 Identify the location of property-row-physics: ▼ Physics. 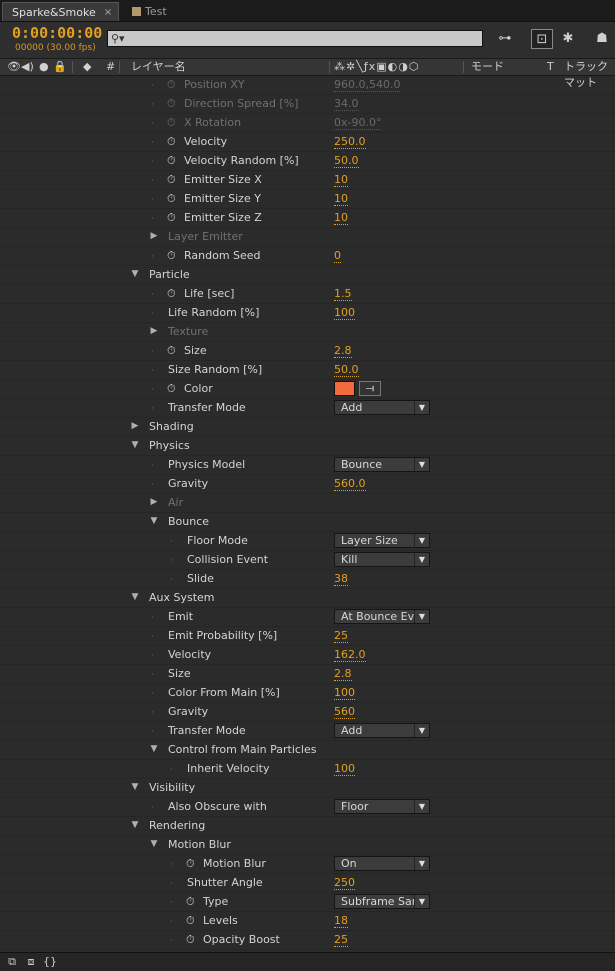
(307, 446).